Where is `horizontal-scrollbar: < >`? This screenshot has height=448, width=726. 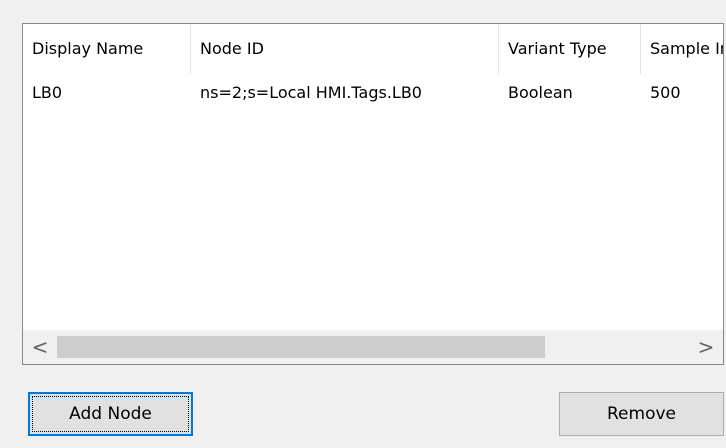 horizontal-scrollbar: < > is located at coordinates (373, 347).